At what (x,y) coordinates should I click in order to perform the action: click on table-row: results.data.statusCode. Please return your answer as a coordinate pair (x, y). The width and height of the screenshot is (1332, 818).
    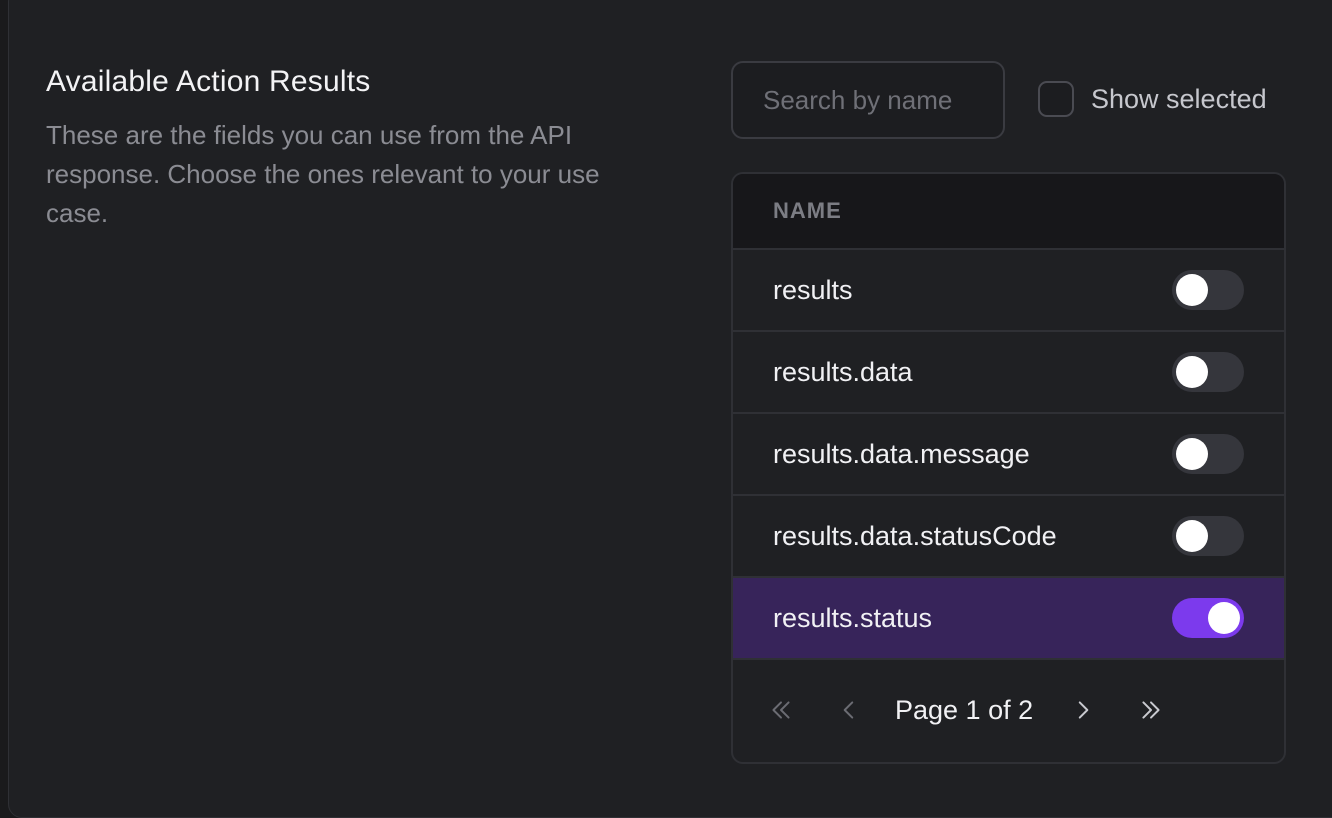
    Looking at the image, I should click on (1008, 537).